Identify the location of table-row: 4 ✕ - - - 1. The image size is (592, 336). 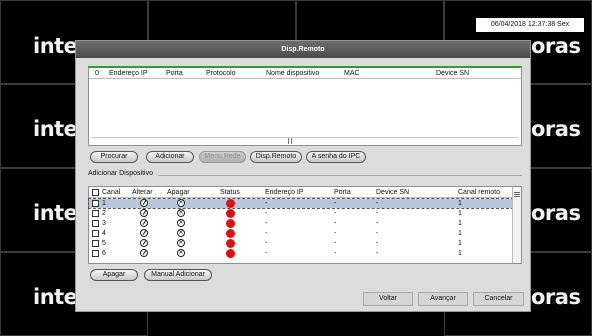
(301, 233).